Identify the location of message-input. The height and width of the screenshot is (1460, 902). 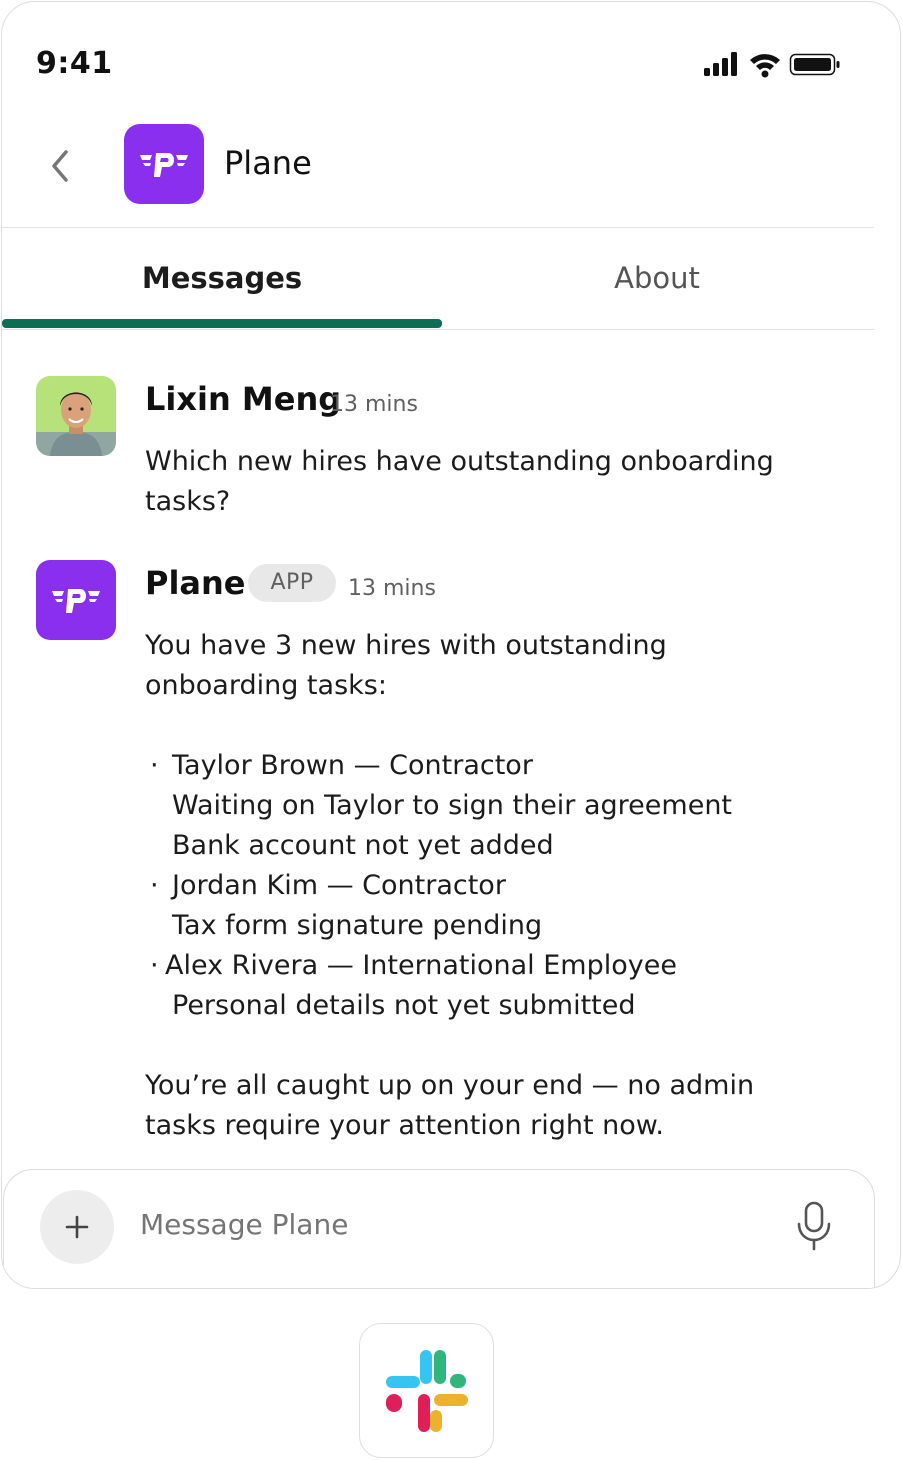
(440, 1224).